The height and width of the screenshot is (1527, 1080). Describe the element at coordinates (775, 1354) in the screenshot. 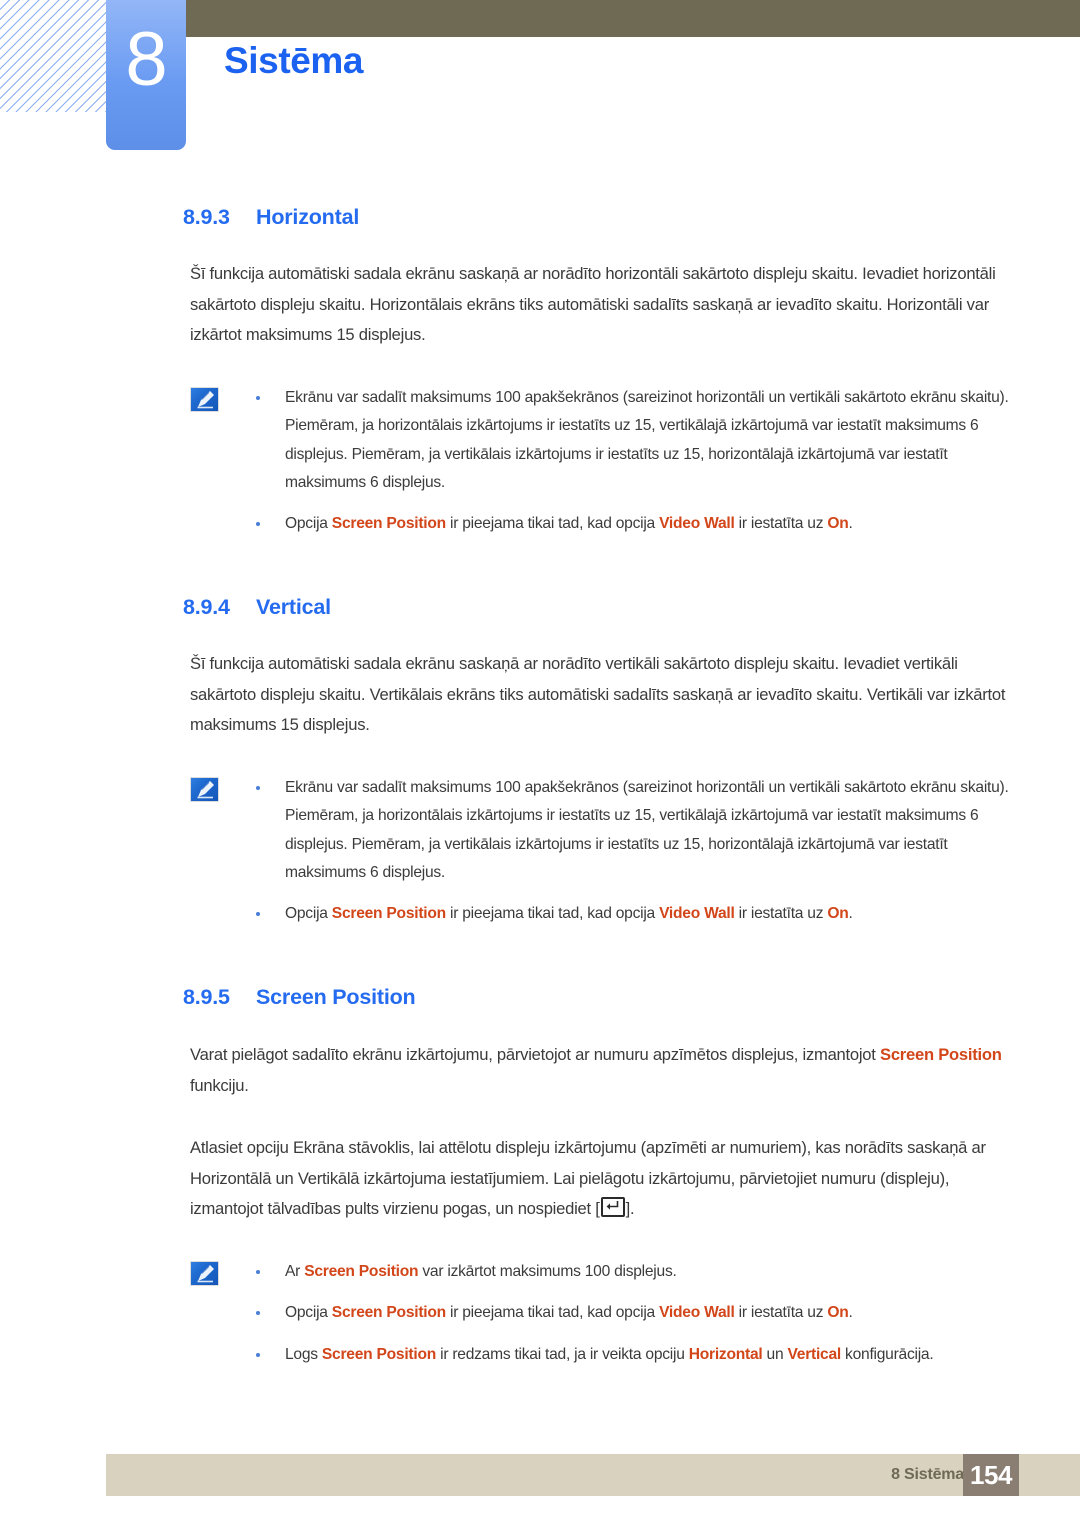

I see `bullet-text-part: un` at that location.